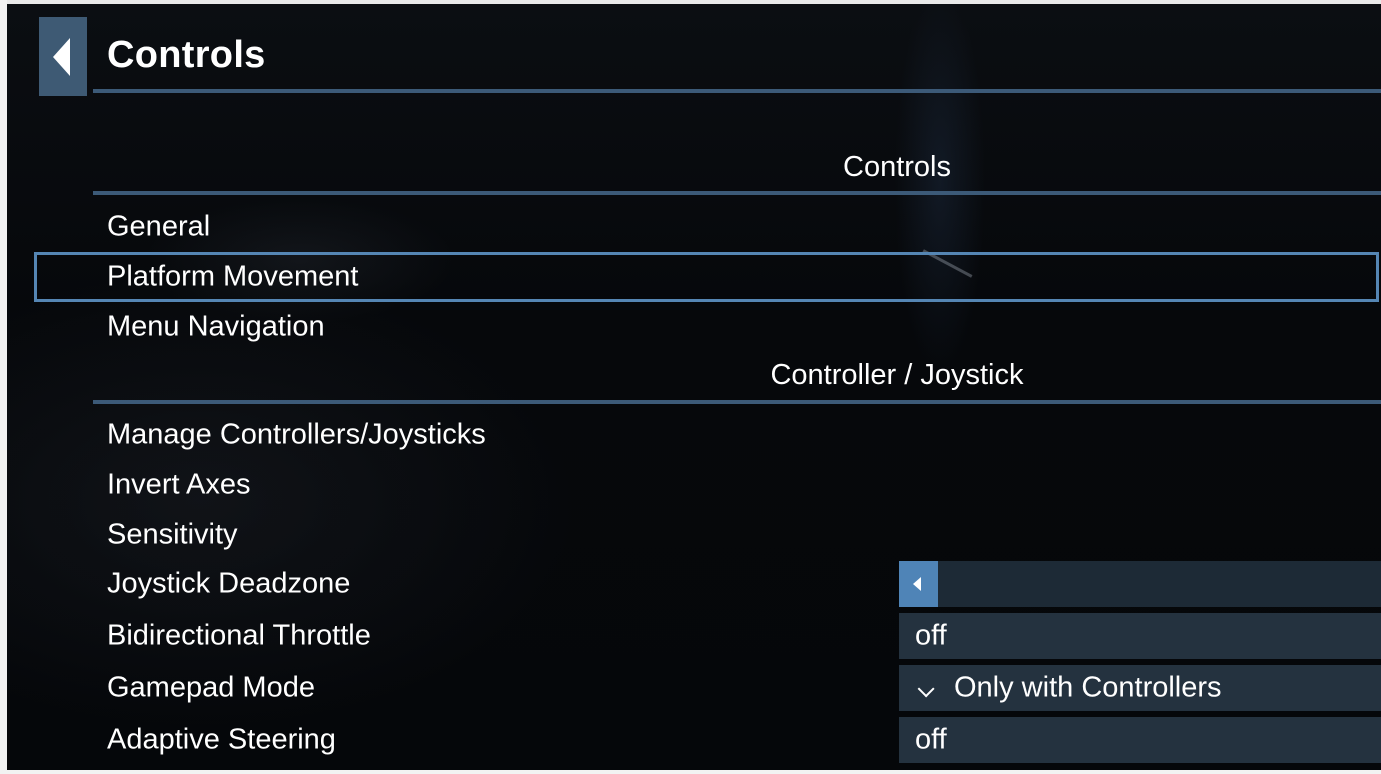 The height and width of the screenshot is (774, 1381). What do you see at coordinates (897, 167) in the screenshot?
I see `section-header-controls: Controls` at bounding box center [897, 167].